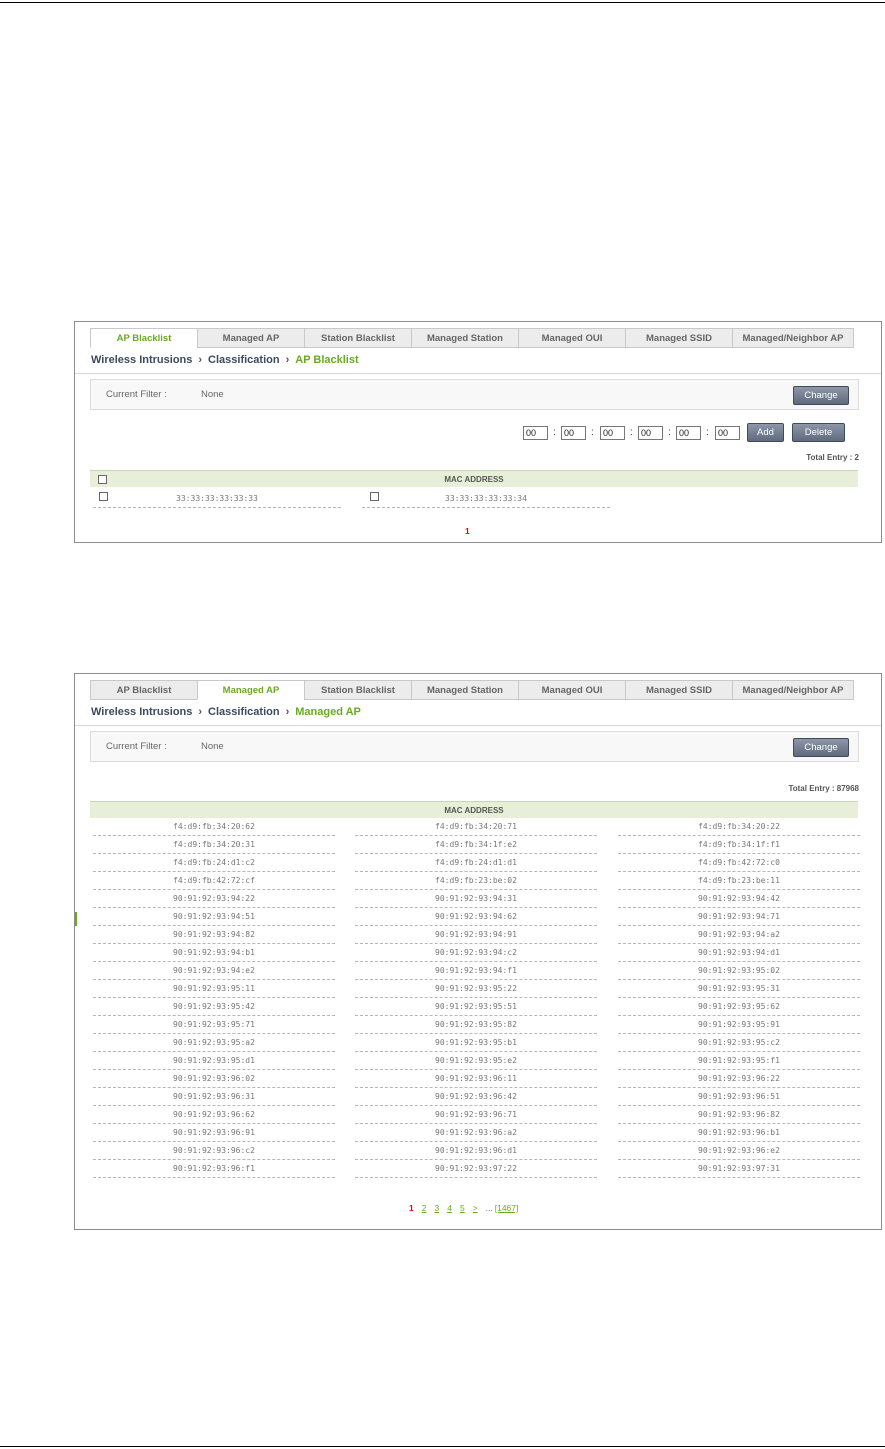  What do you see at coordinates (424, 1208) in the screenshot?
I see `page-link: 2` at bounding box center [424, 1208].